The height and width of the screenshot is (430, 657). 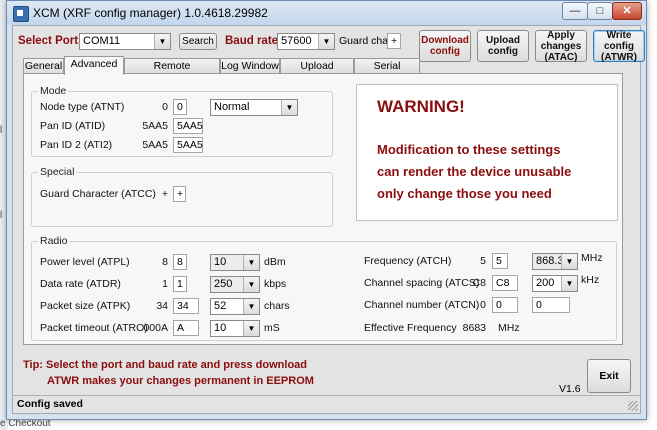 I want to click on status-text: Config saved, so click(x=50, y=404).